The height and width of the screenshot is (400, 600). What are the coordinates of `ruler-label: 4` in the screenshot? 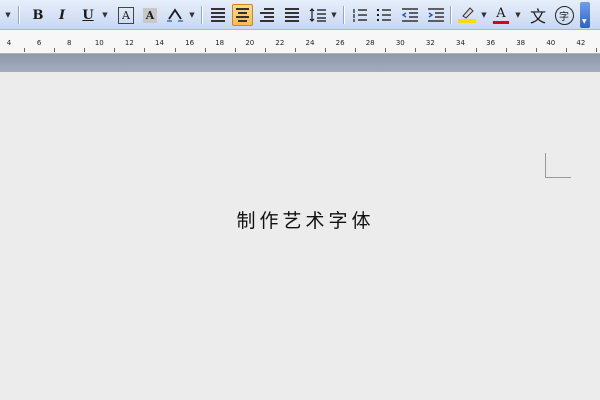 It's located at (9, 43).